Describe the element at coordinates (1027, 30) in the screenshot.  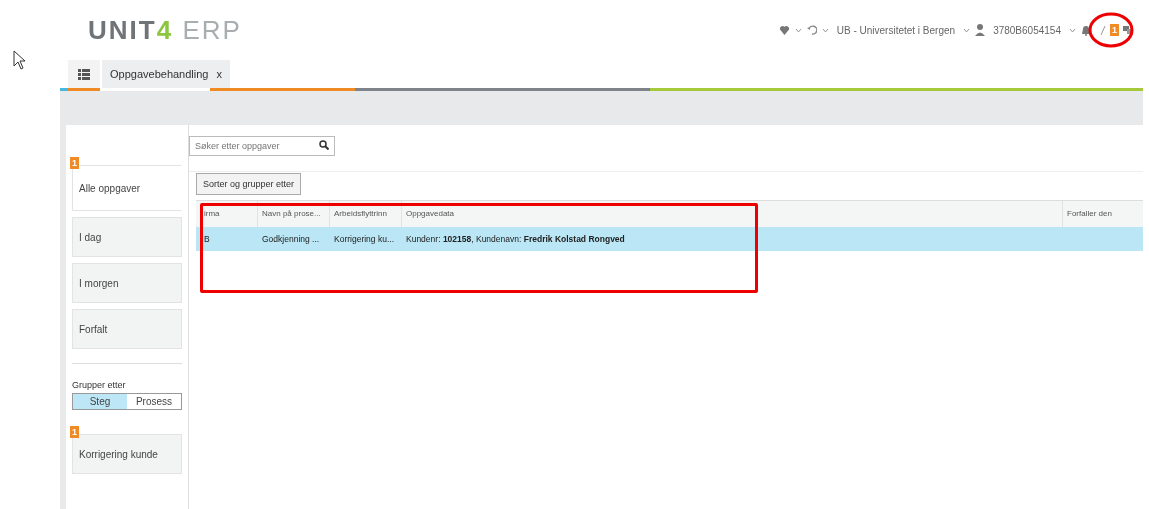
I see `user-id: 3780B6054154` at that location.